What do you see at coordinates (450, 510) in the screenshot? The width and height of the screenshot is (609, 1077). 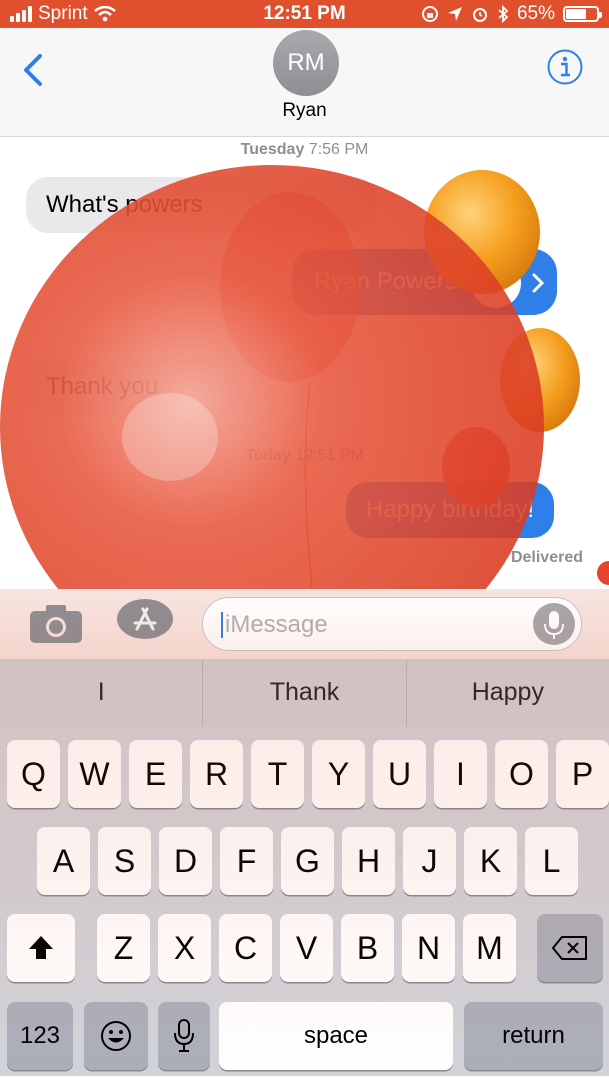 I see `outgoing-message: Happy birthday!` at bounding box center [450, 510].